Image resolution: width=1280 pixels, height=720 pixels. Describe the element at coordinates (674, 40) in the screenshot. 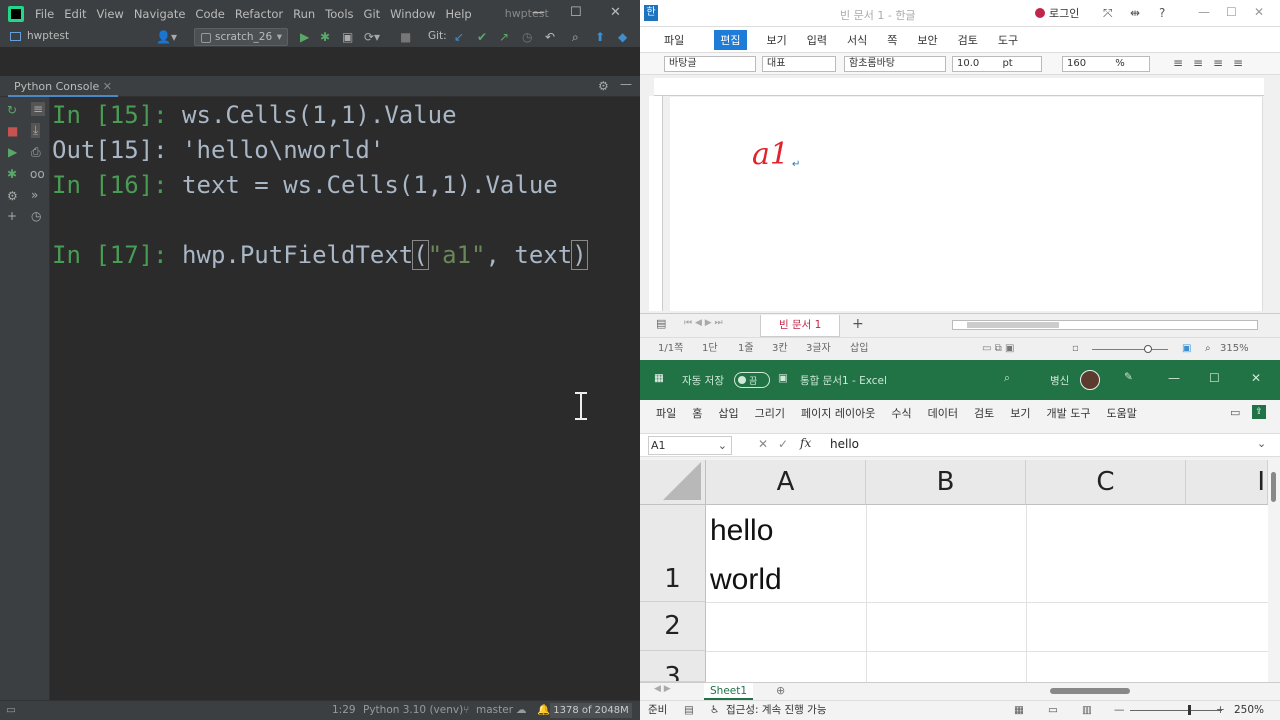

I see `menu-file: 파일` at that location.